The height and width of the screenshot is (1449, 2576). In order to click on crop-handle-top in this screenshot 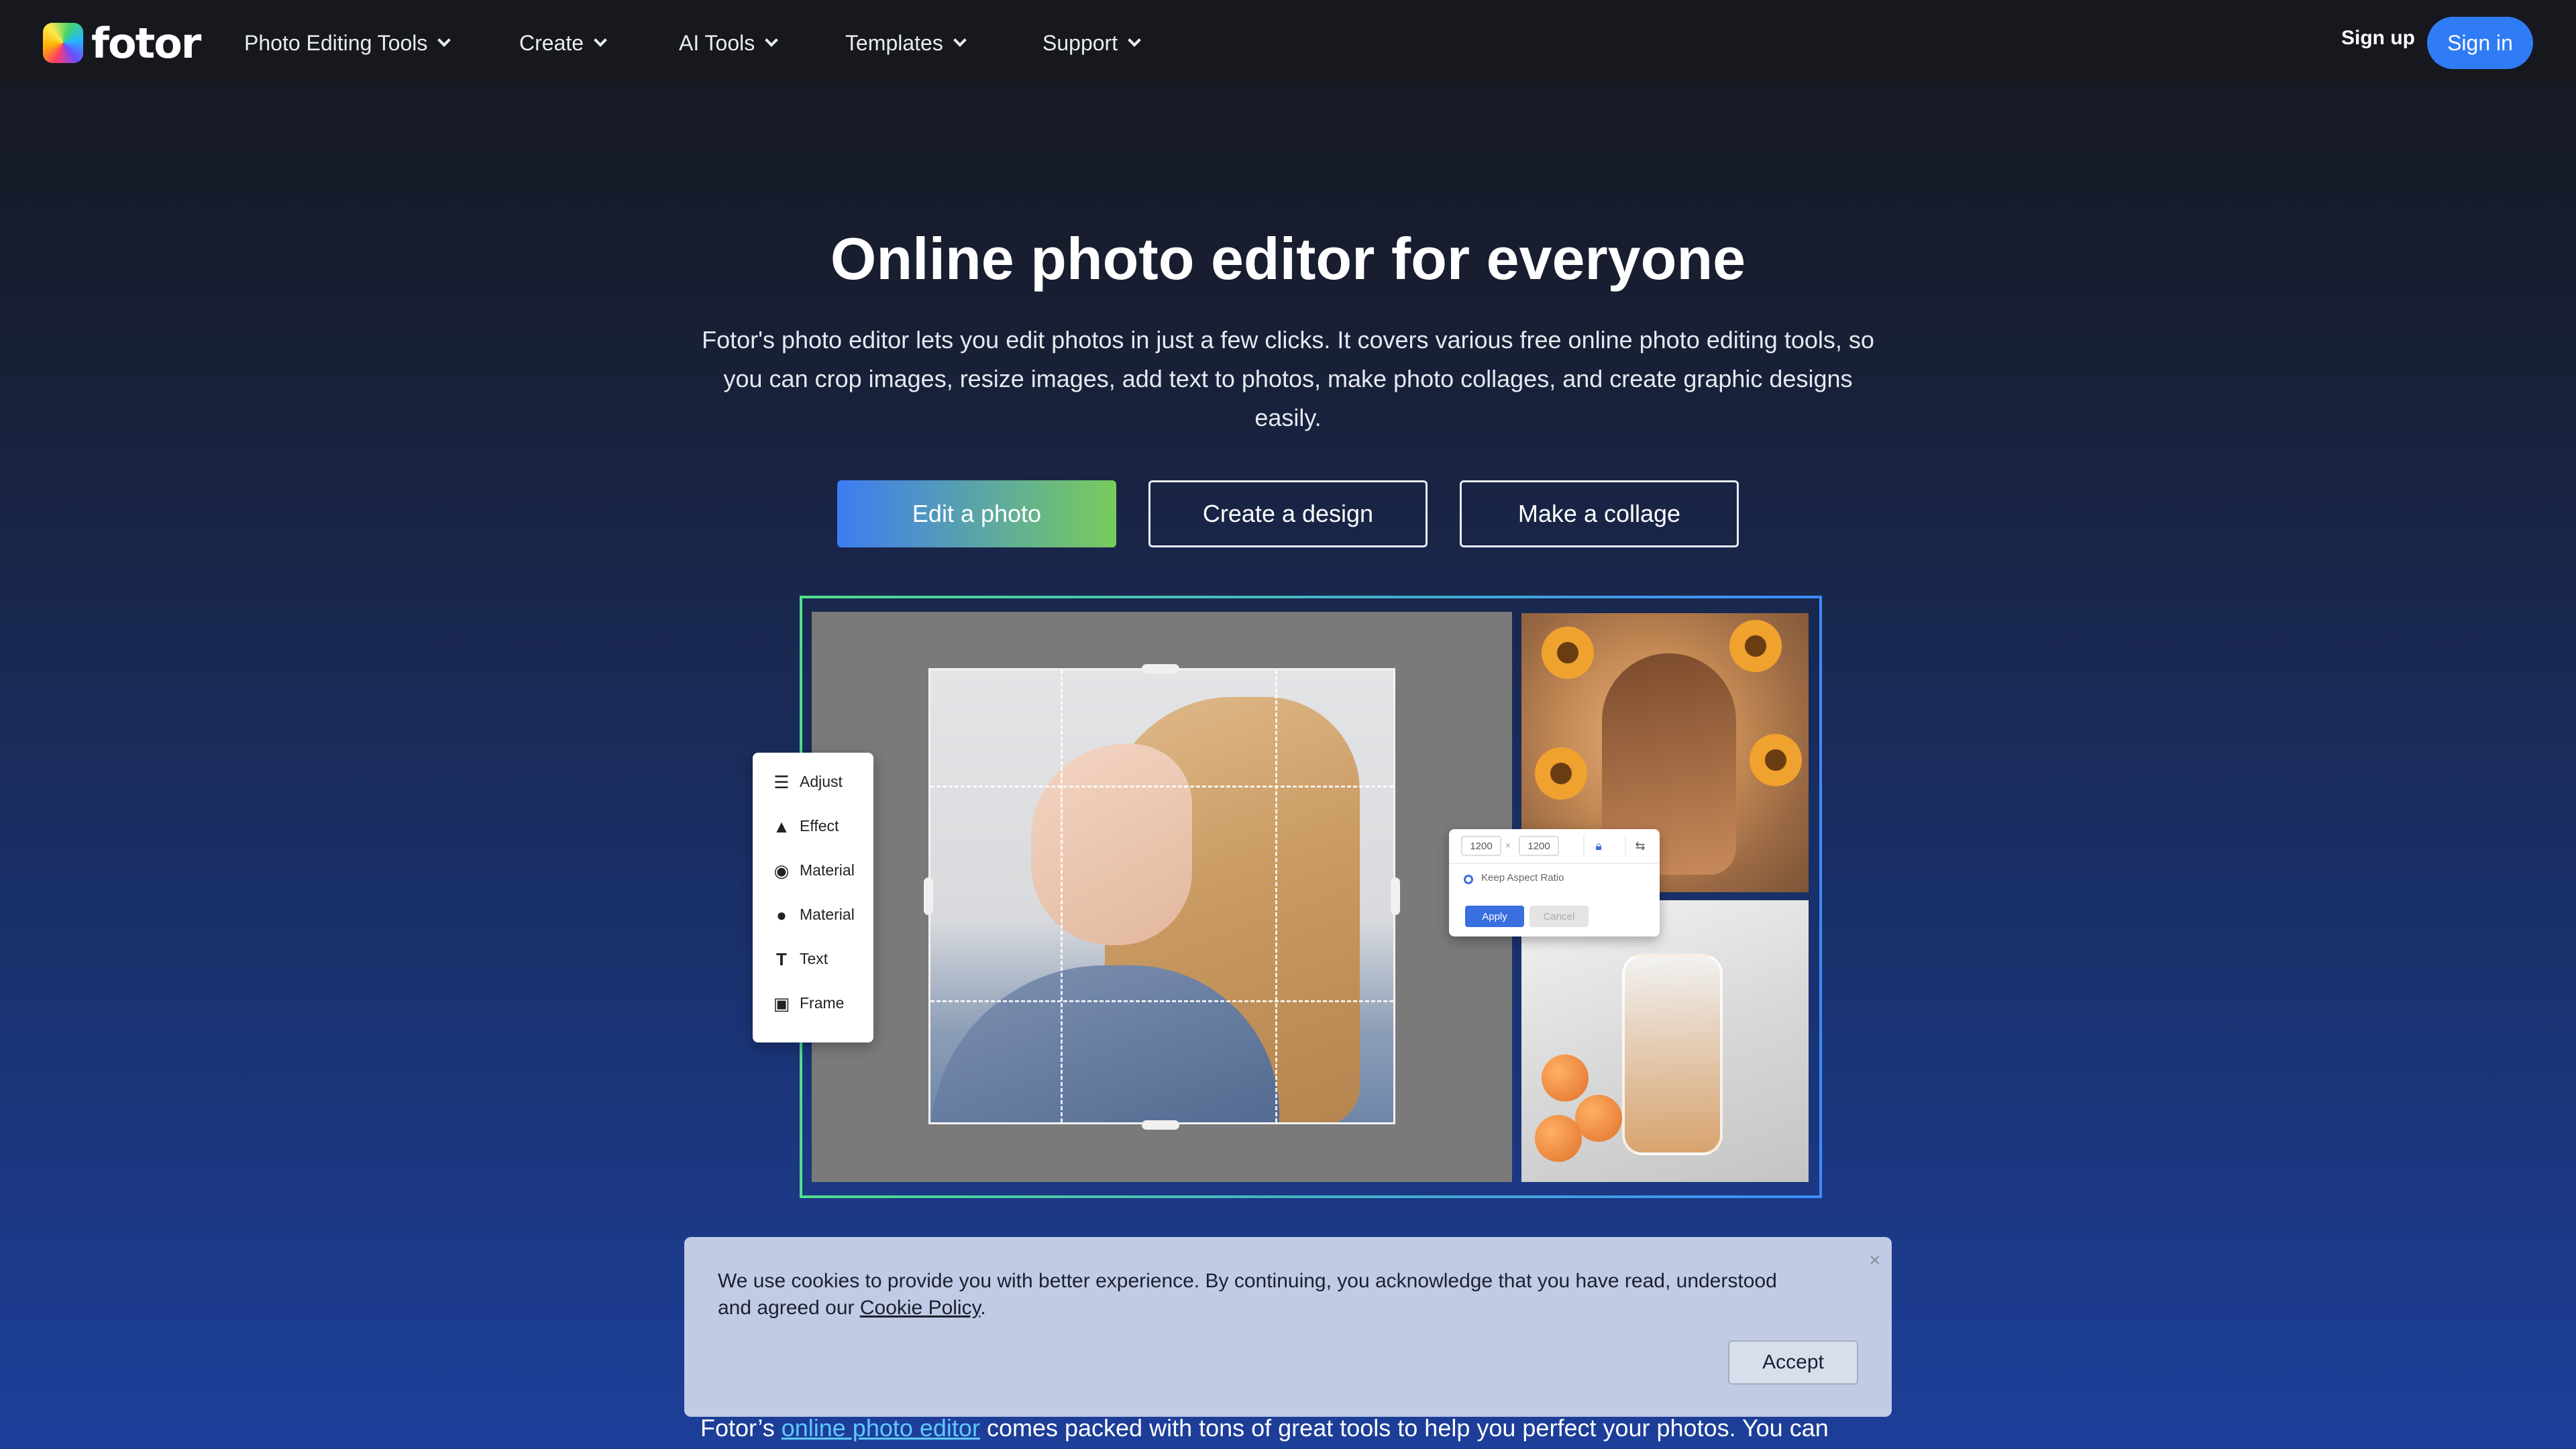, I will do `click(1160, 669)`.